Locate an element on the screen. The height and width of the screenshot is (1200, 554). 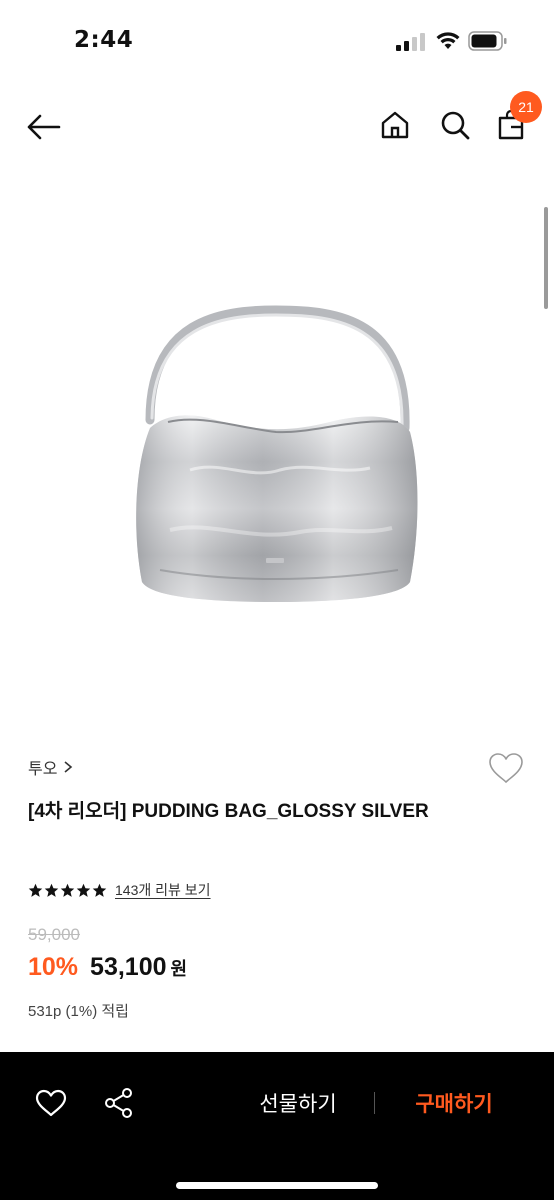
sale-price: 53,100 is located at coordinates (128, 967).